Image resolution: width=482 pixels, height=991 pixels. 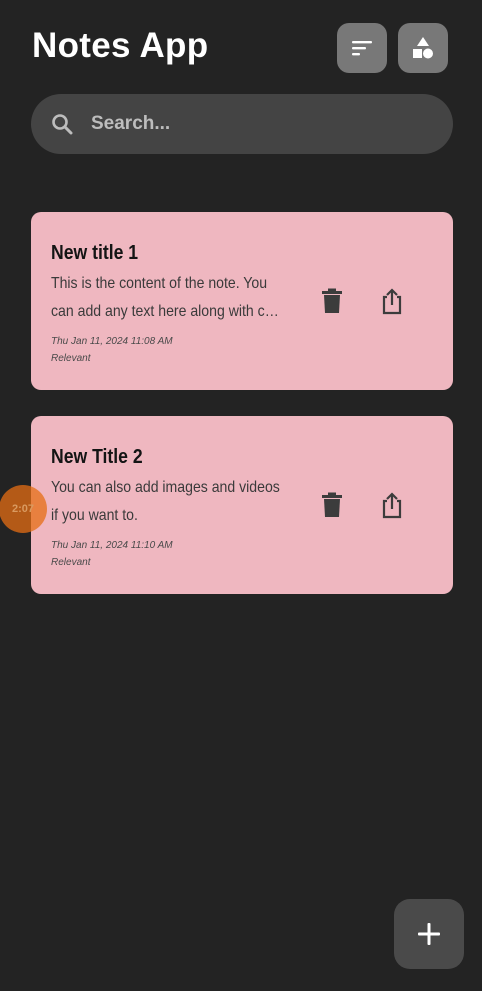 I want to click on note-title: New title 1, so click(x=95, y=253).